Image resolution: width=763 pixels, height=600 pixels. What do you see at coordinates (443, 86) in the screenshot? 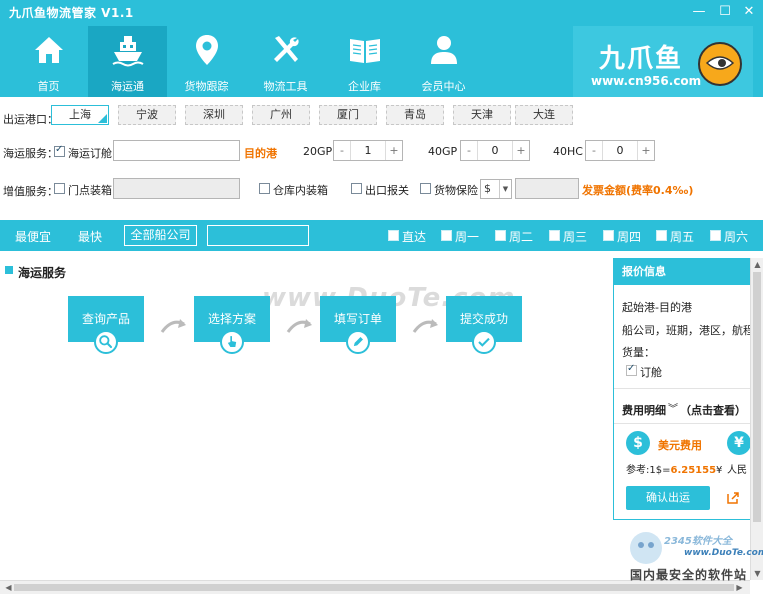
I see `nav-label: 会员中心` at bounding box center [443, 86].